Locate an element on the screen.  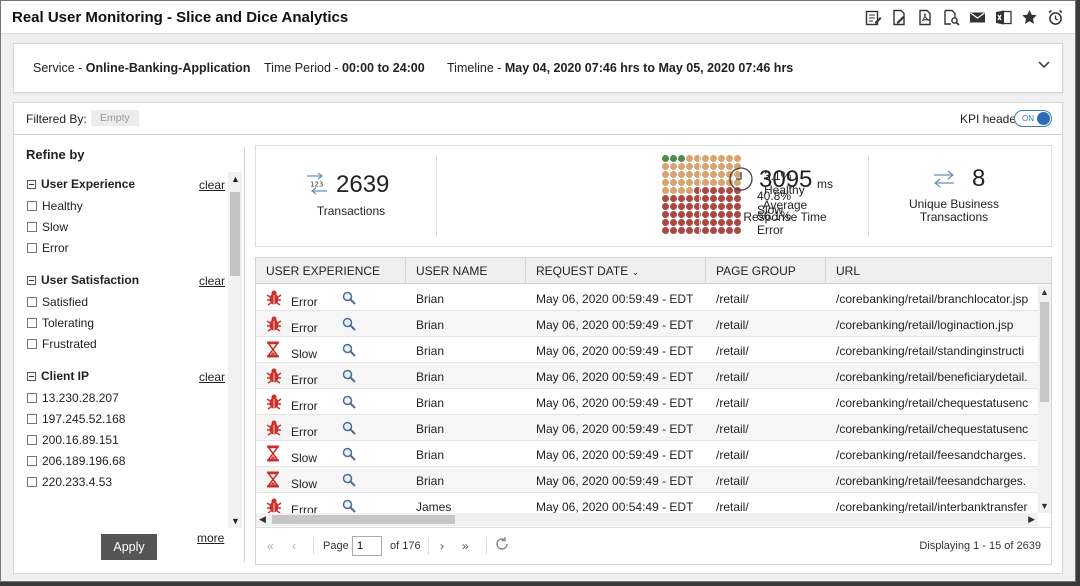
refine-option: 206.189.196.68 is located at coordinates (126, 461).